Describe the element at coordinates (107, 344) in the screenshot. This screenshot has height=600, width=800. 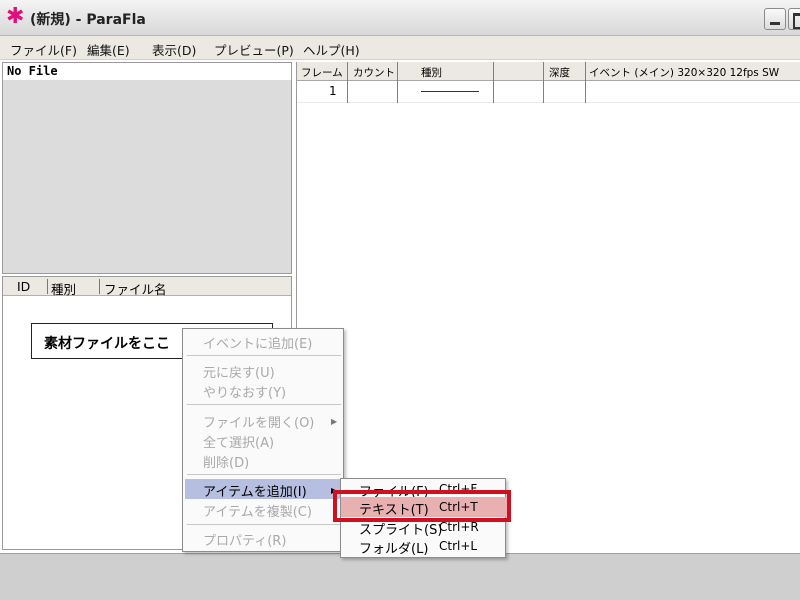
I see `drop-hint: 素材ファイルをここ` at that location.